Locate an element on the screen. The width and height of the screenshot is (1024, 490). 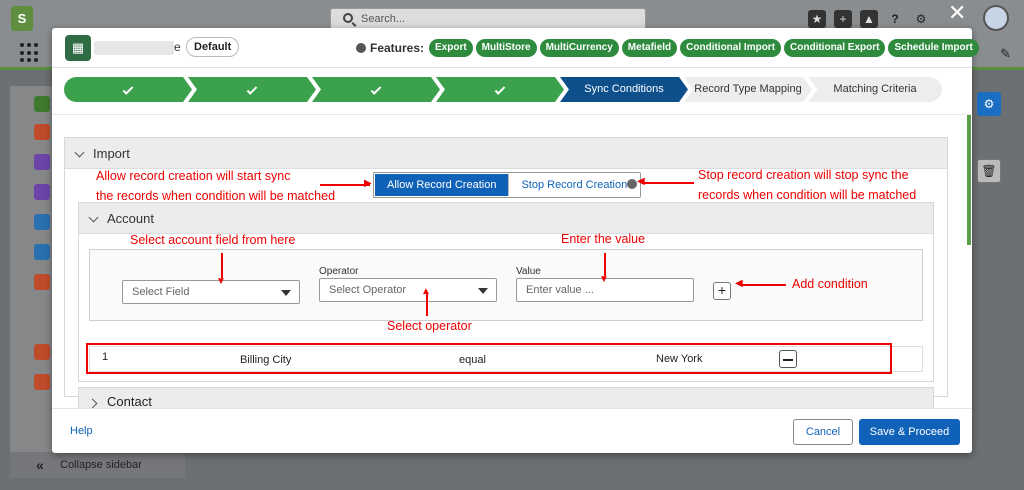
default-badge: Default is located at coordinates (213, 47).